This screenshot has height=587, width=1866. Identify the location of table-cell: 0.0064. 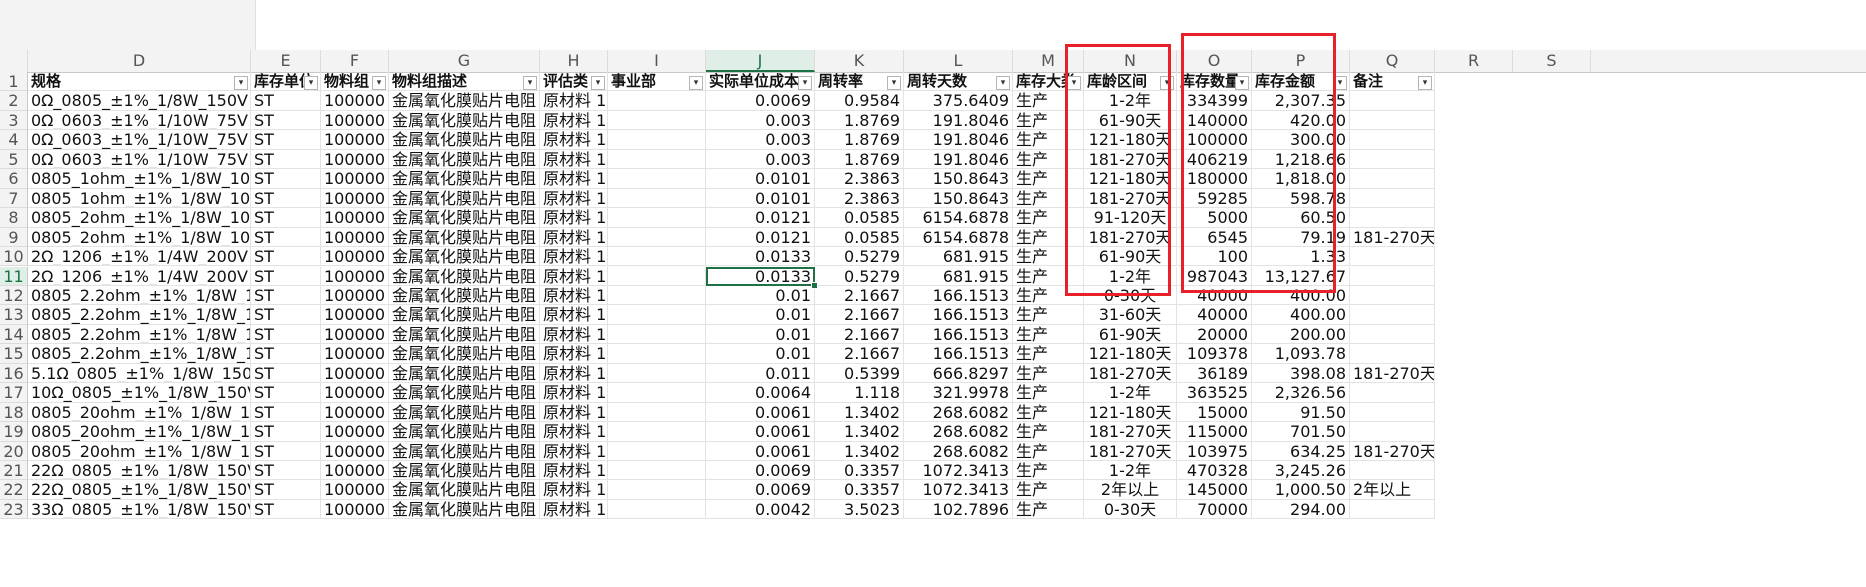
(760, 393).